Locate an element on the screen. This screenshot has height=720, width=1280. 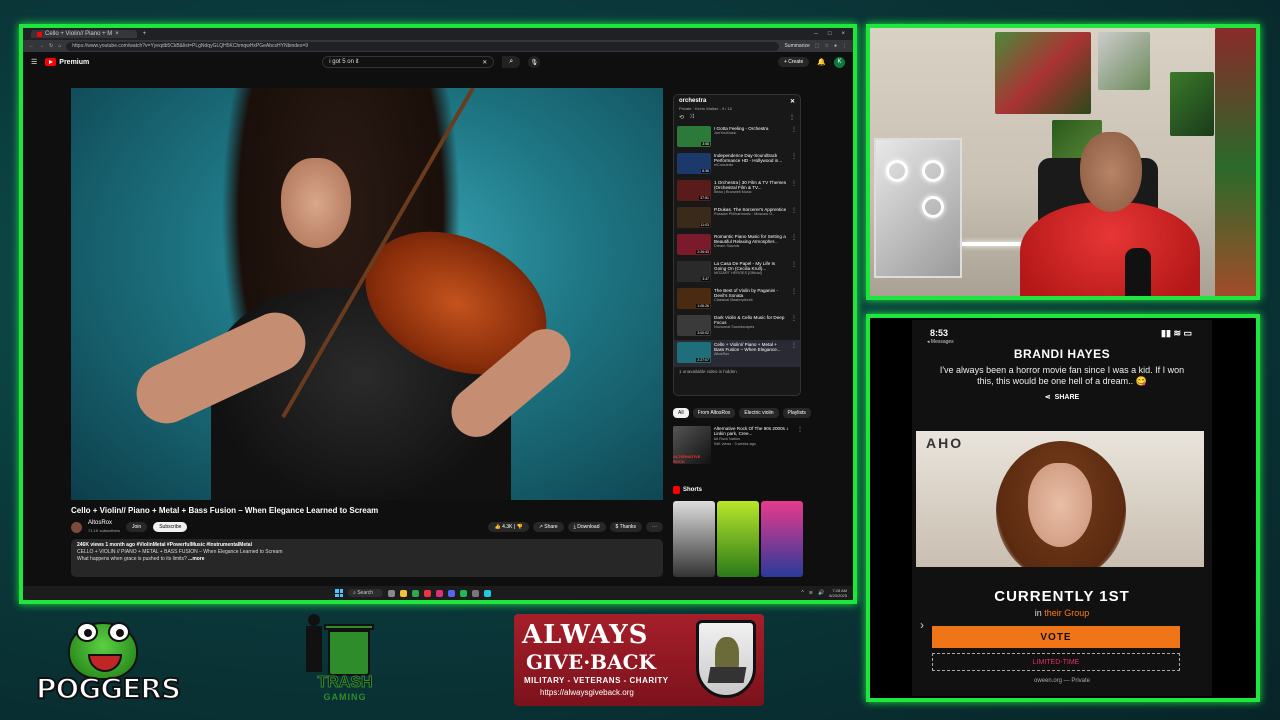
description-more-link: ...more is located at coordinates (196, 559).